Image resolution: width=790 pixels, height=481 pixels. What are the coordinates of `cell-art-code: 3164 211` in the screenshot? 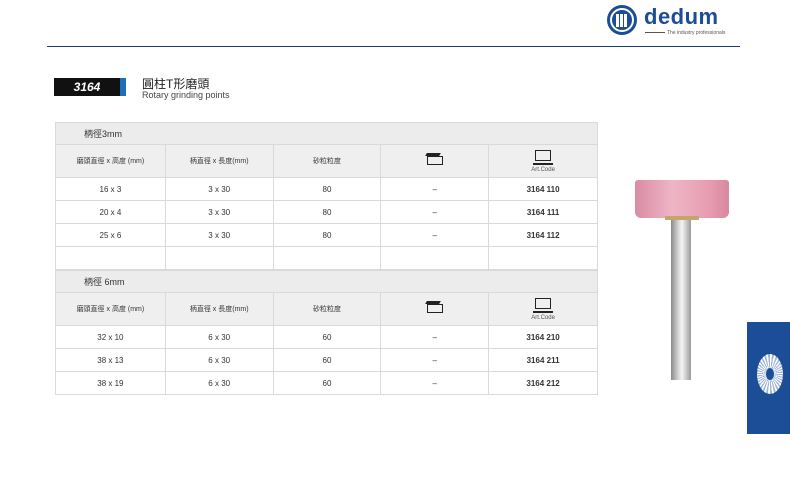 It's located at (543, 360).